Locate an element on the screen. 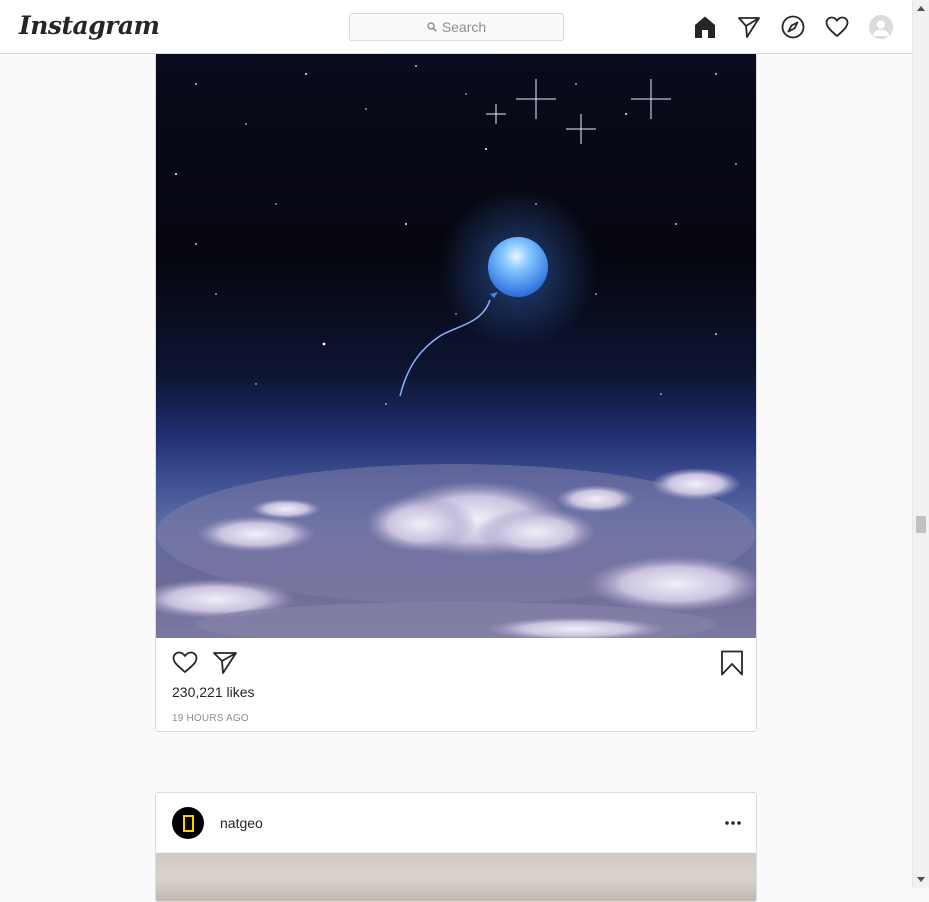  avatar-placeholder-icon is located at coordinates (881, 27).